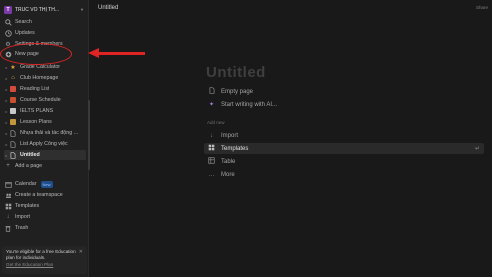 The width and height of the screenshot is (492, 277). What do you see at coordinates (81, 252) in the screenshot?
I see `close-icon: ✕` at bounding box center [81, 252].